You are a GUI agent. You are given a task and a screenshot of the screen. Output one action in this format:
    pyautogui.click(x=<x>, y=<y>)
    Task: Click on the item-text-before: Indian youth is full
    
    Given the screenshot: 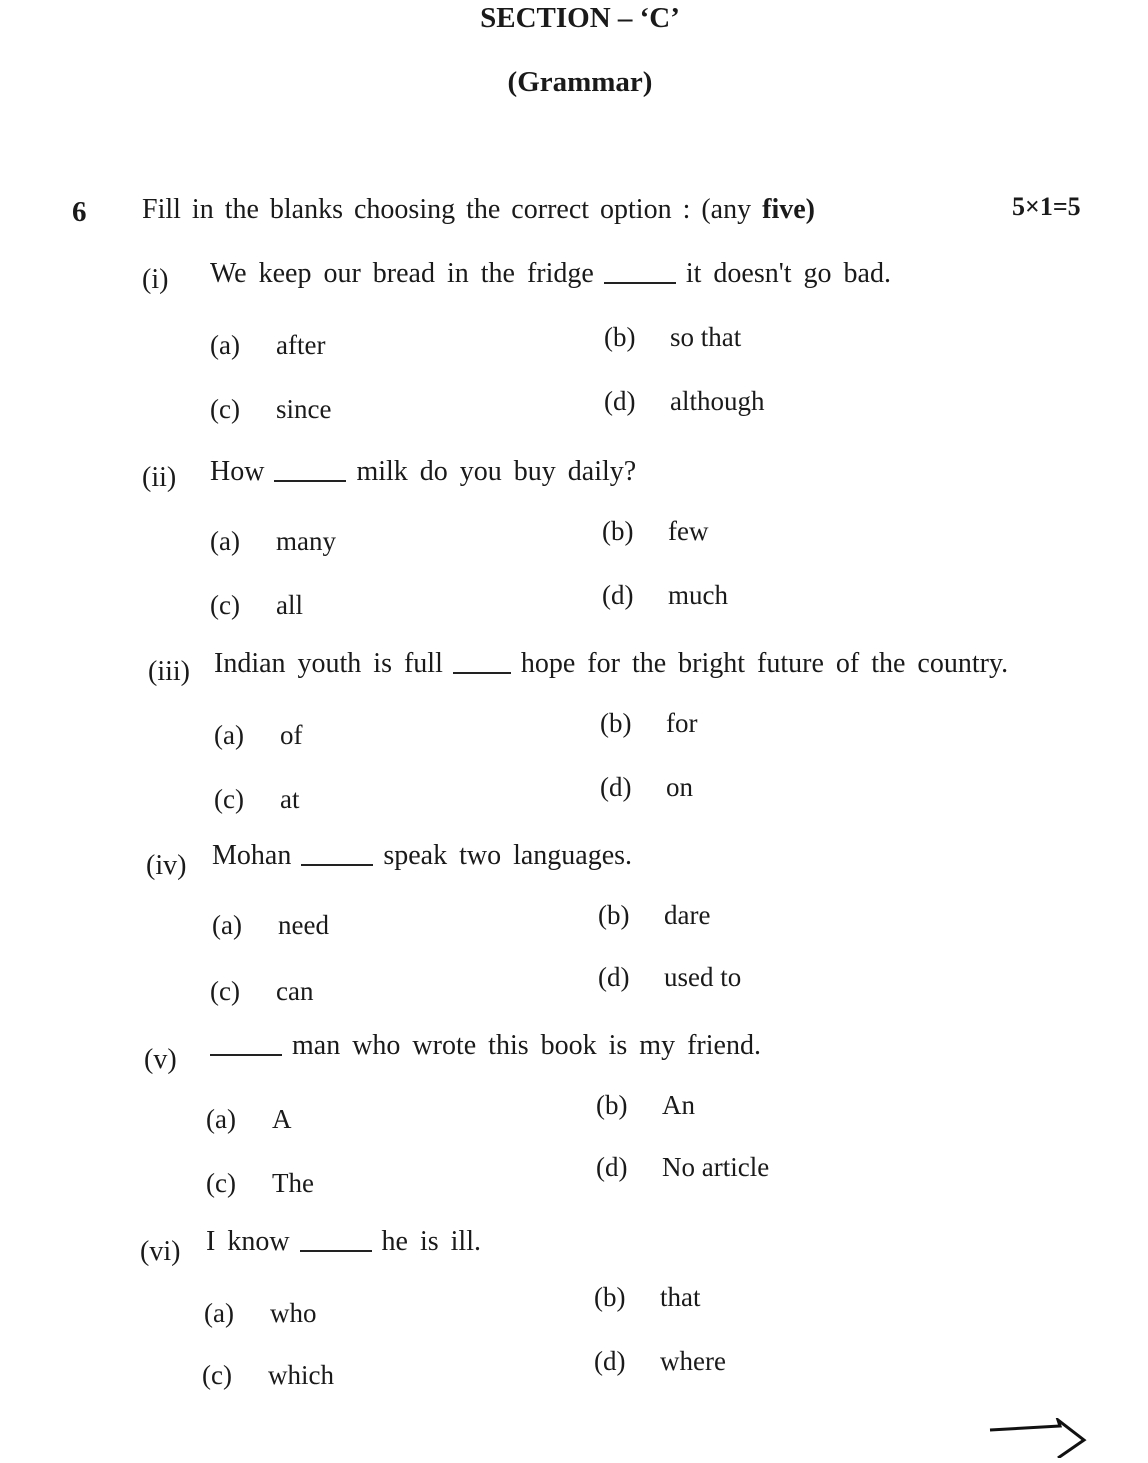 What is the action you would take?
    pyautogui.click(x=328, y=663)
    